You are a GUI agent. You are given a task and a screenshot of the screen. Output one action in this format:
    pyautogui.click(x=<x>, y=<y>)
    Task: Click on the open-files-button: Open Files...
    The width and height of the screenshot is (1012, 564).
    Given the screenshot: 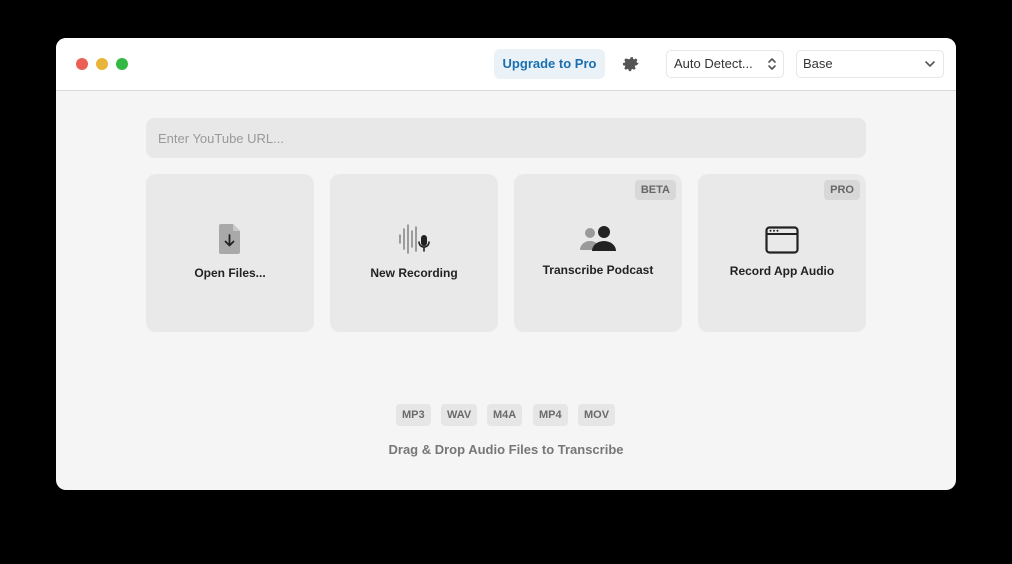 What is the action you would take?
    pyautogui.click(x=230, y=253)
    